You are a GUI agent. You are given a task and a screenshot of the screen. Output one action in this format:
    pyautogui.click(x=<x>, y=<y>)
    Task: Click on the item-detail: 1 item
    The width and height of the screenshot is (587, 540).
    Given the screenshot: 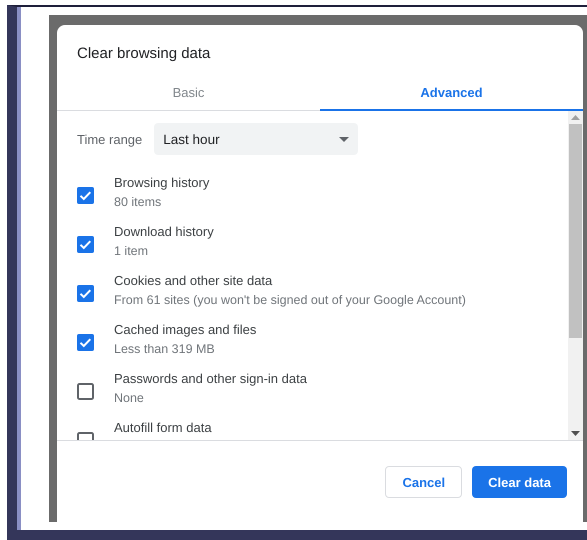 What is the action you would take?
    pyautogui.click(x=132, y=251)
    